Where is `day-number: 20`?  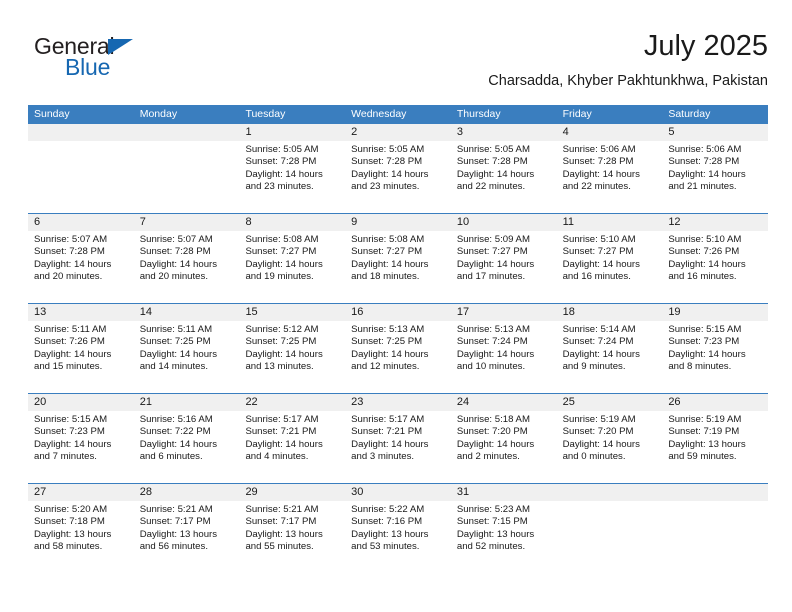 day-number: 20 is located at coordinates (81, 402).